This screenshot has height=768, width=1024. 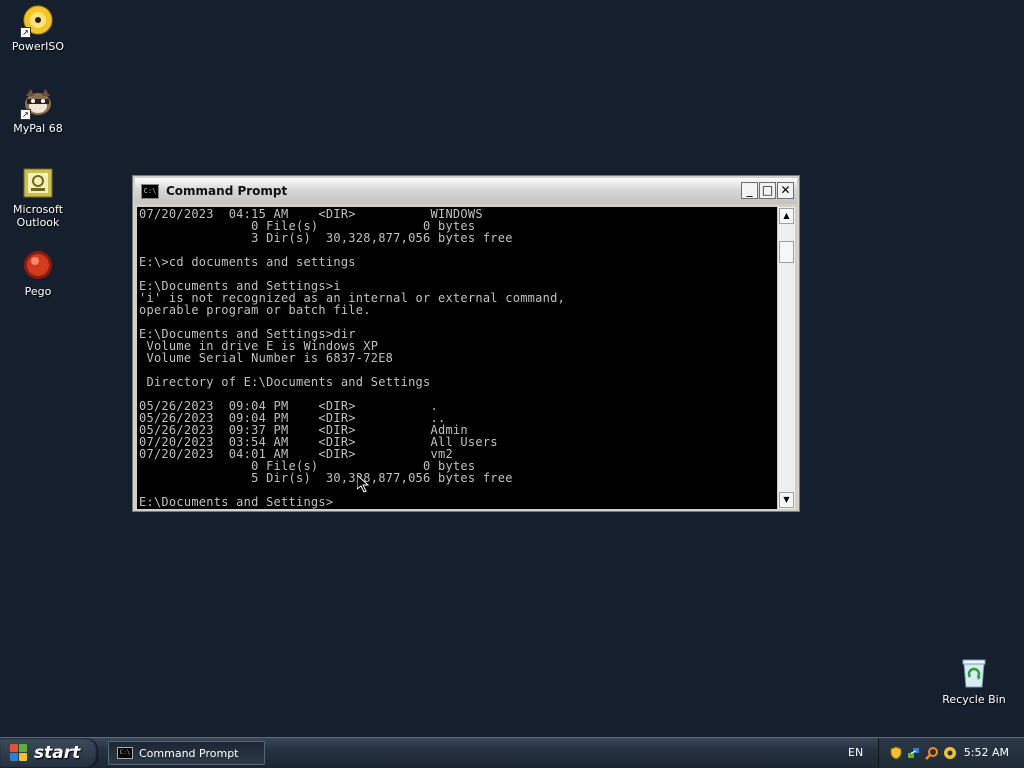 I want to click on minimize-button: _, so click(x=749, y=190).